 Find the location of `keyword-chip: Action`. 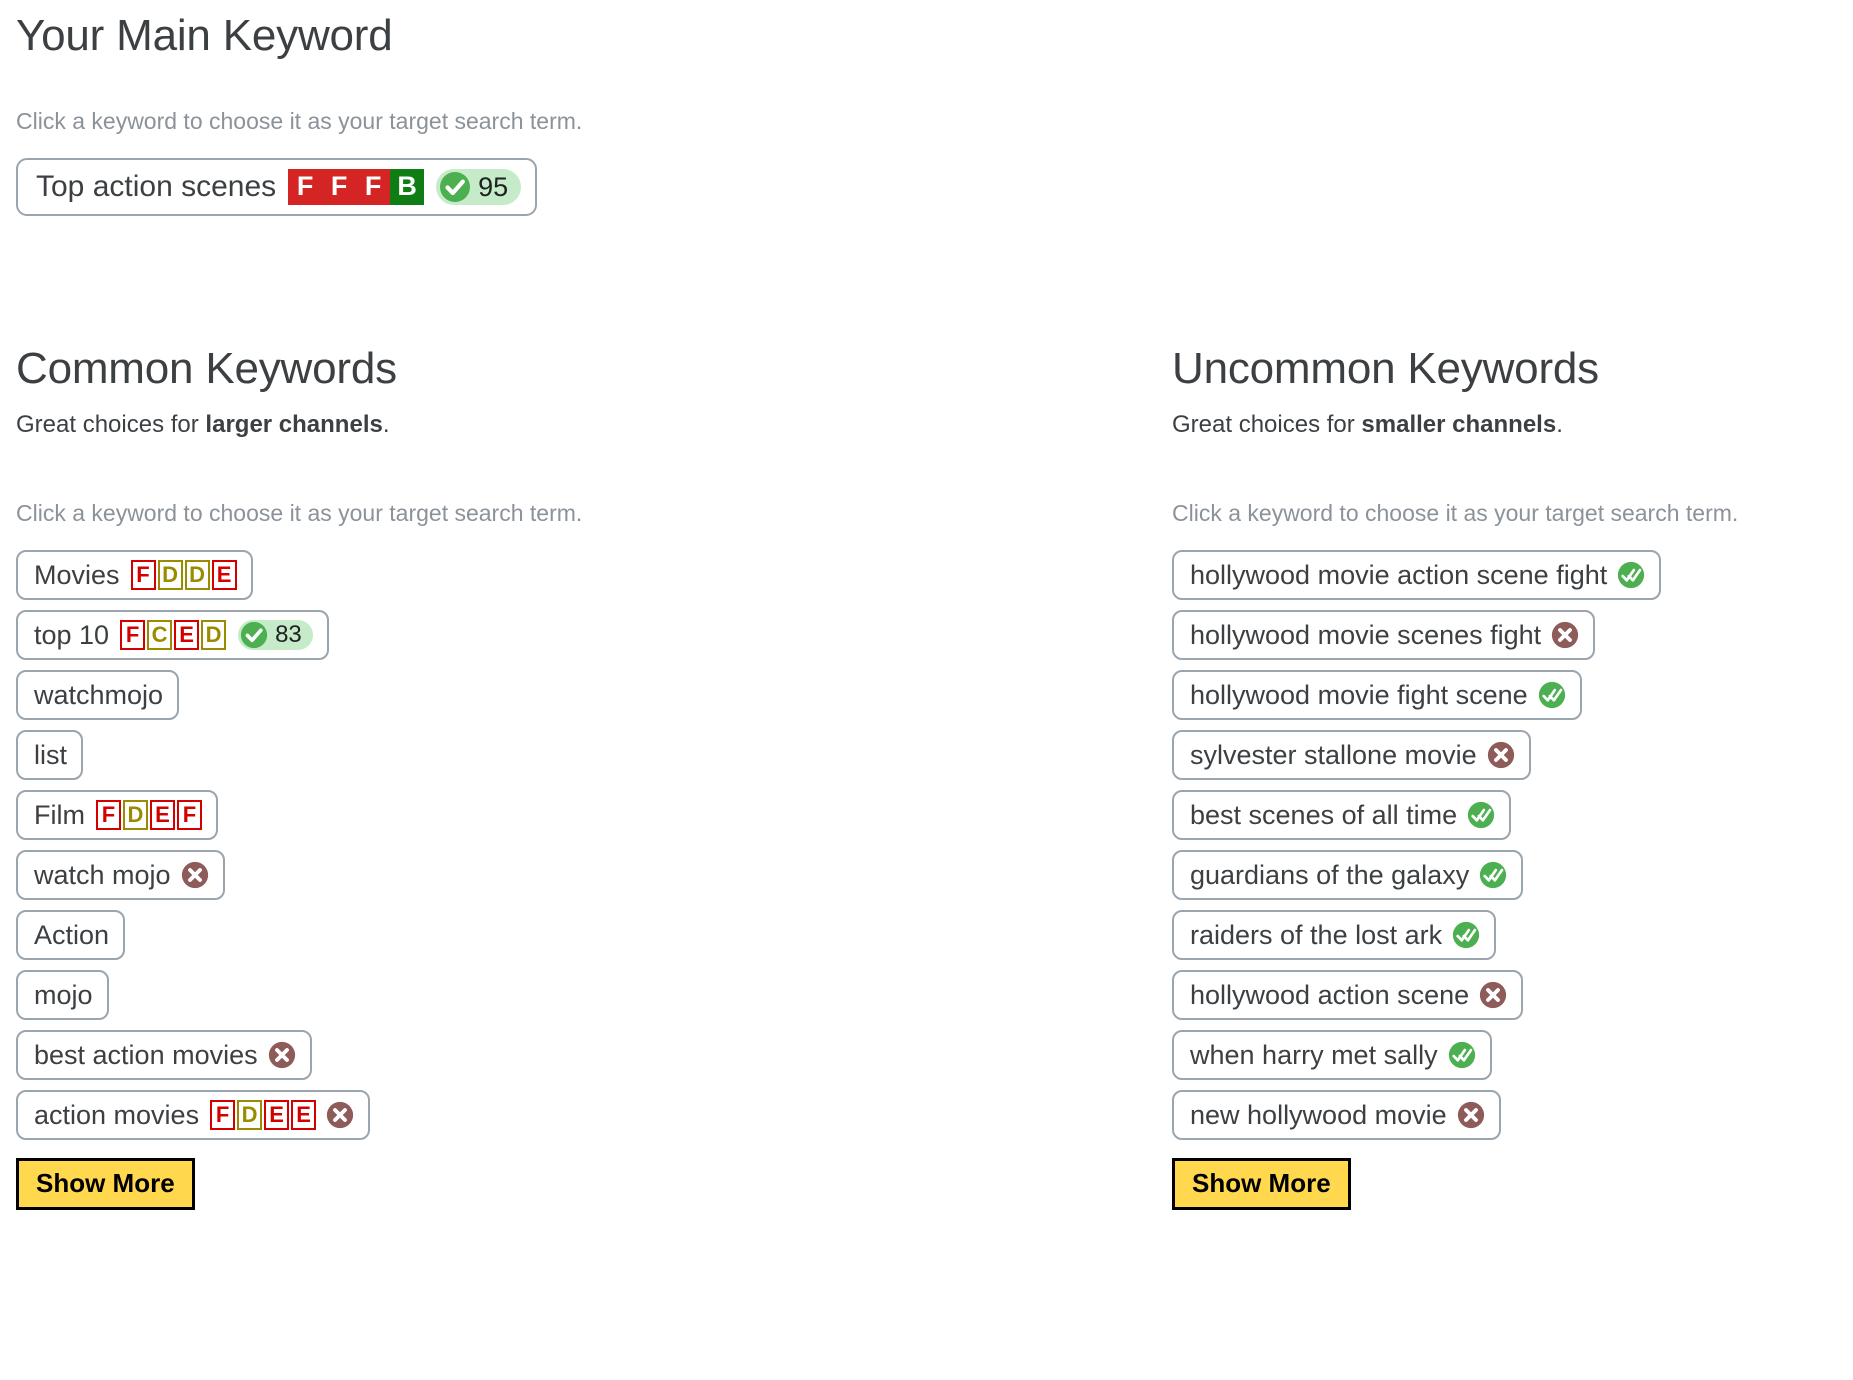

keyword-chip: Action is located at coordinates (71, 934).